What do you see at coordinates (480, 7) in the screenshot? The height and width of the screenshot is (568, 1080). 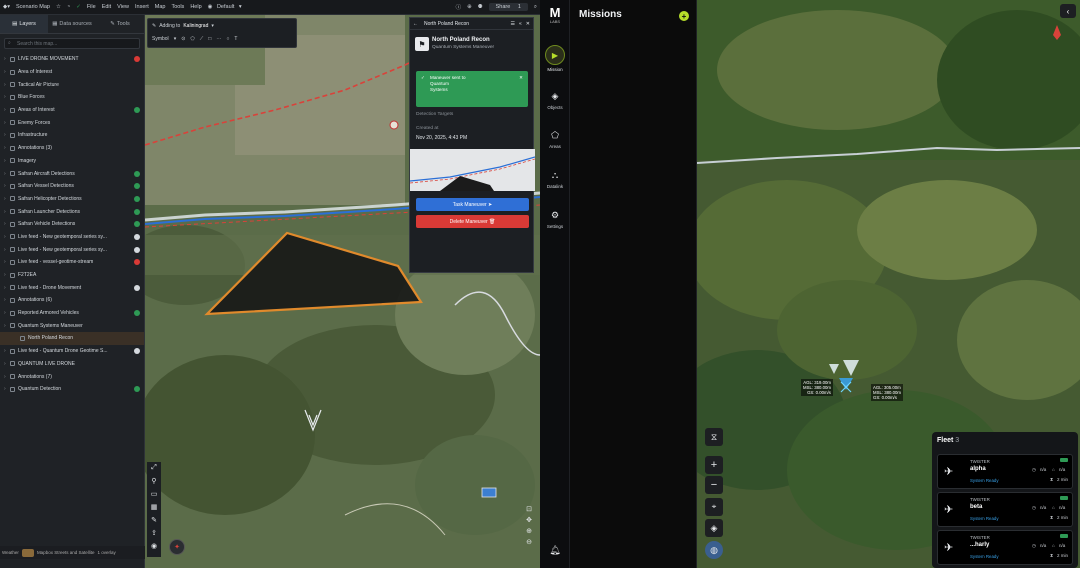 I see `user-icon: ⚉` at bounding box center [480, 7].